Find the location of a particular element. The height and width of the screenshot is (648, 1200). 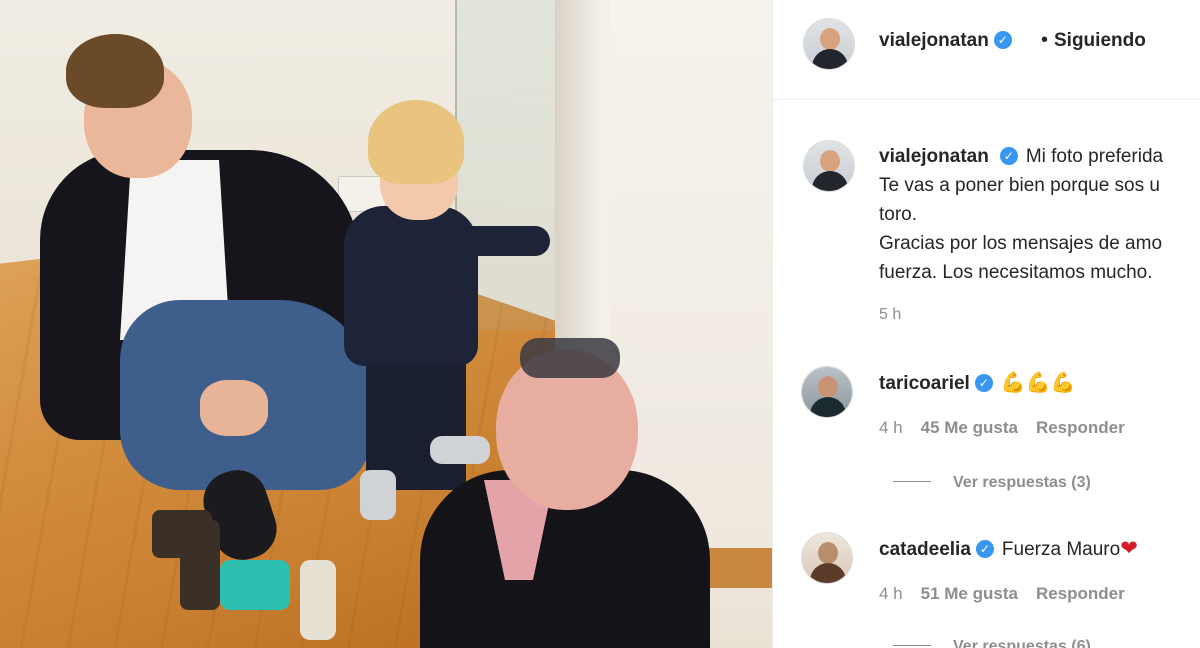

caption-author-username: vialejonatan is located at coordinates (934, 156).